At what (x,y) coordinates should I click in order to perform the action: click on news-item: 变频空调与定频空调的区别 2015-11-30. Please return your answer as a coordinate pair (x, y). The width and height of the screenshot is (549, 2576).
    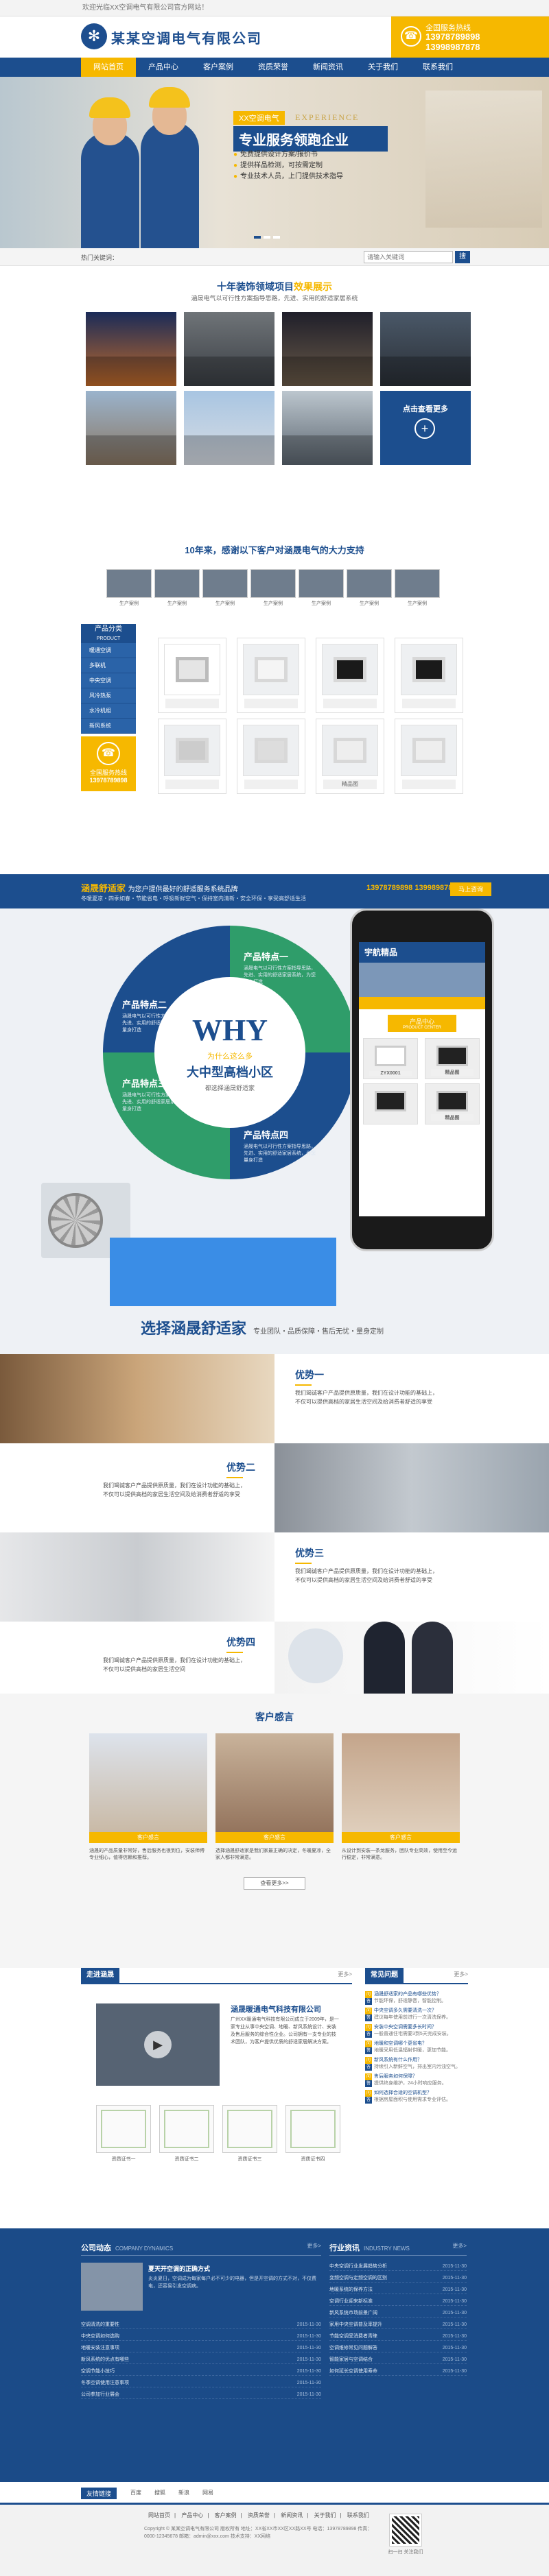
    Looking at the image, I should click on (398, 2279).